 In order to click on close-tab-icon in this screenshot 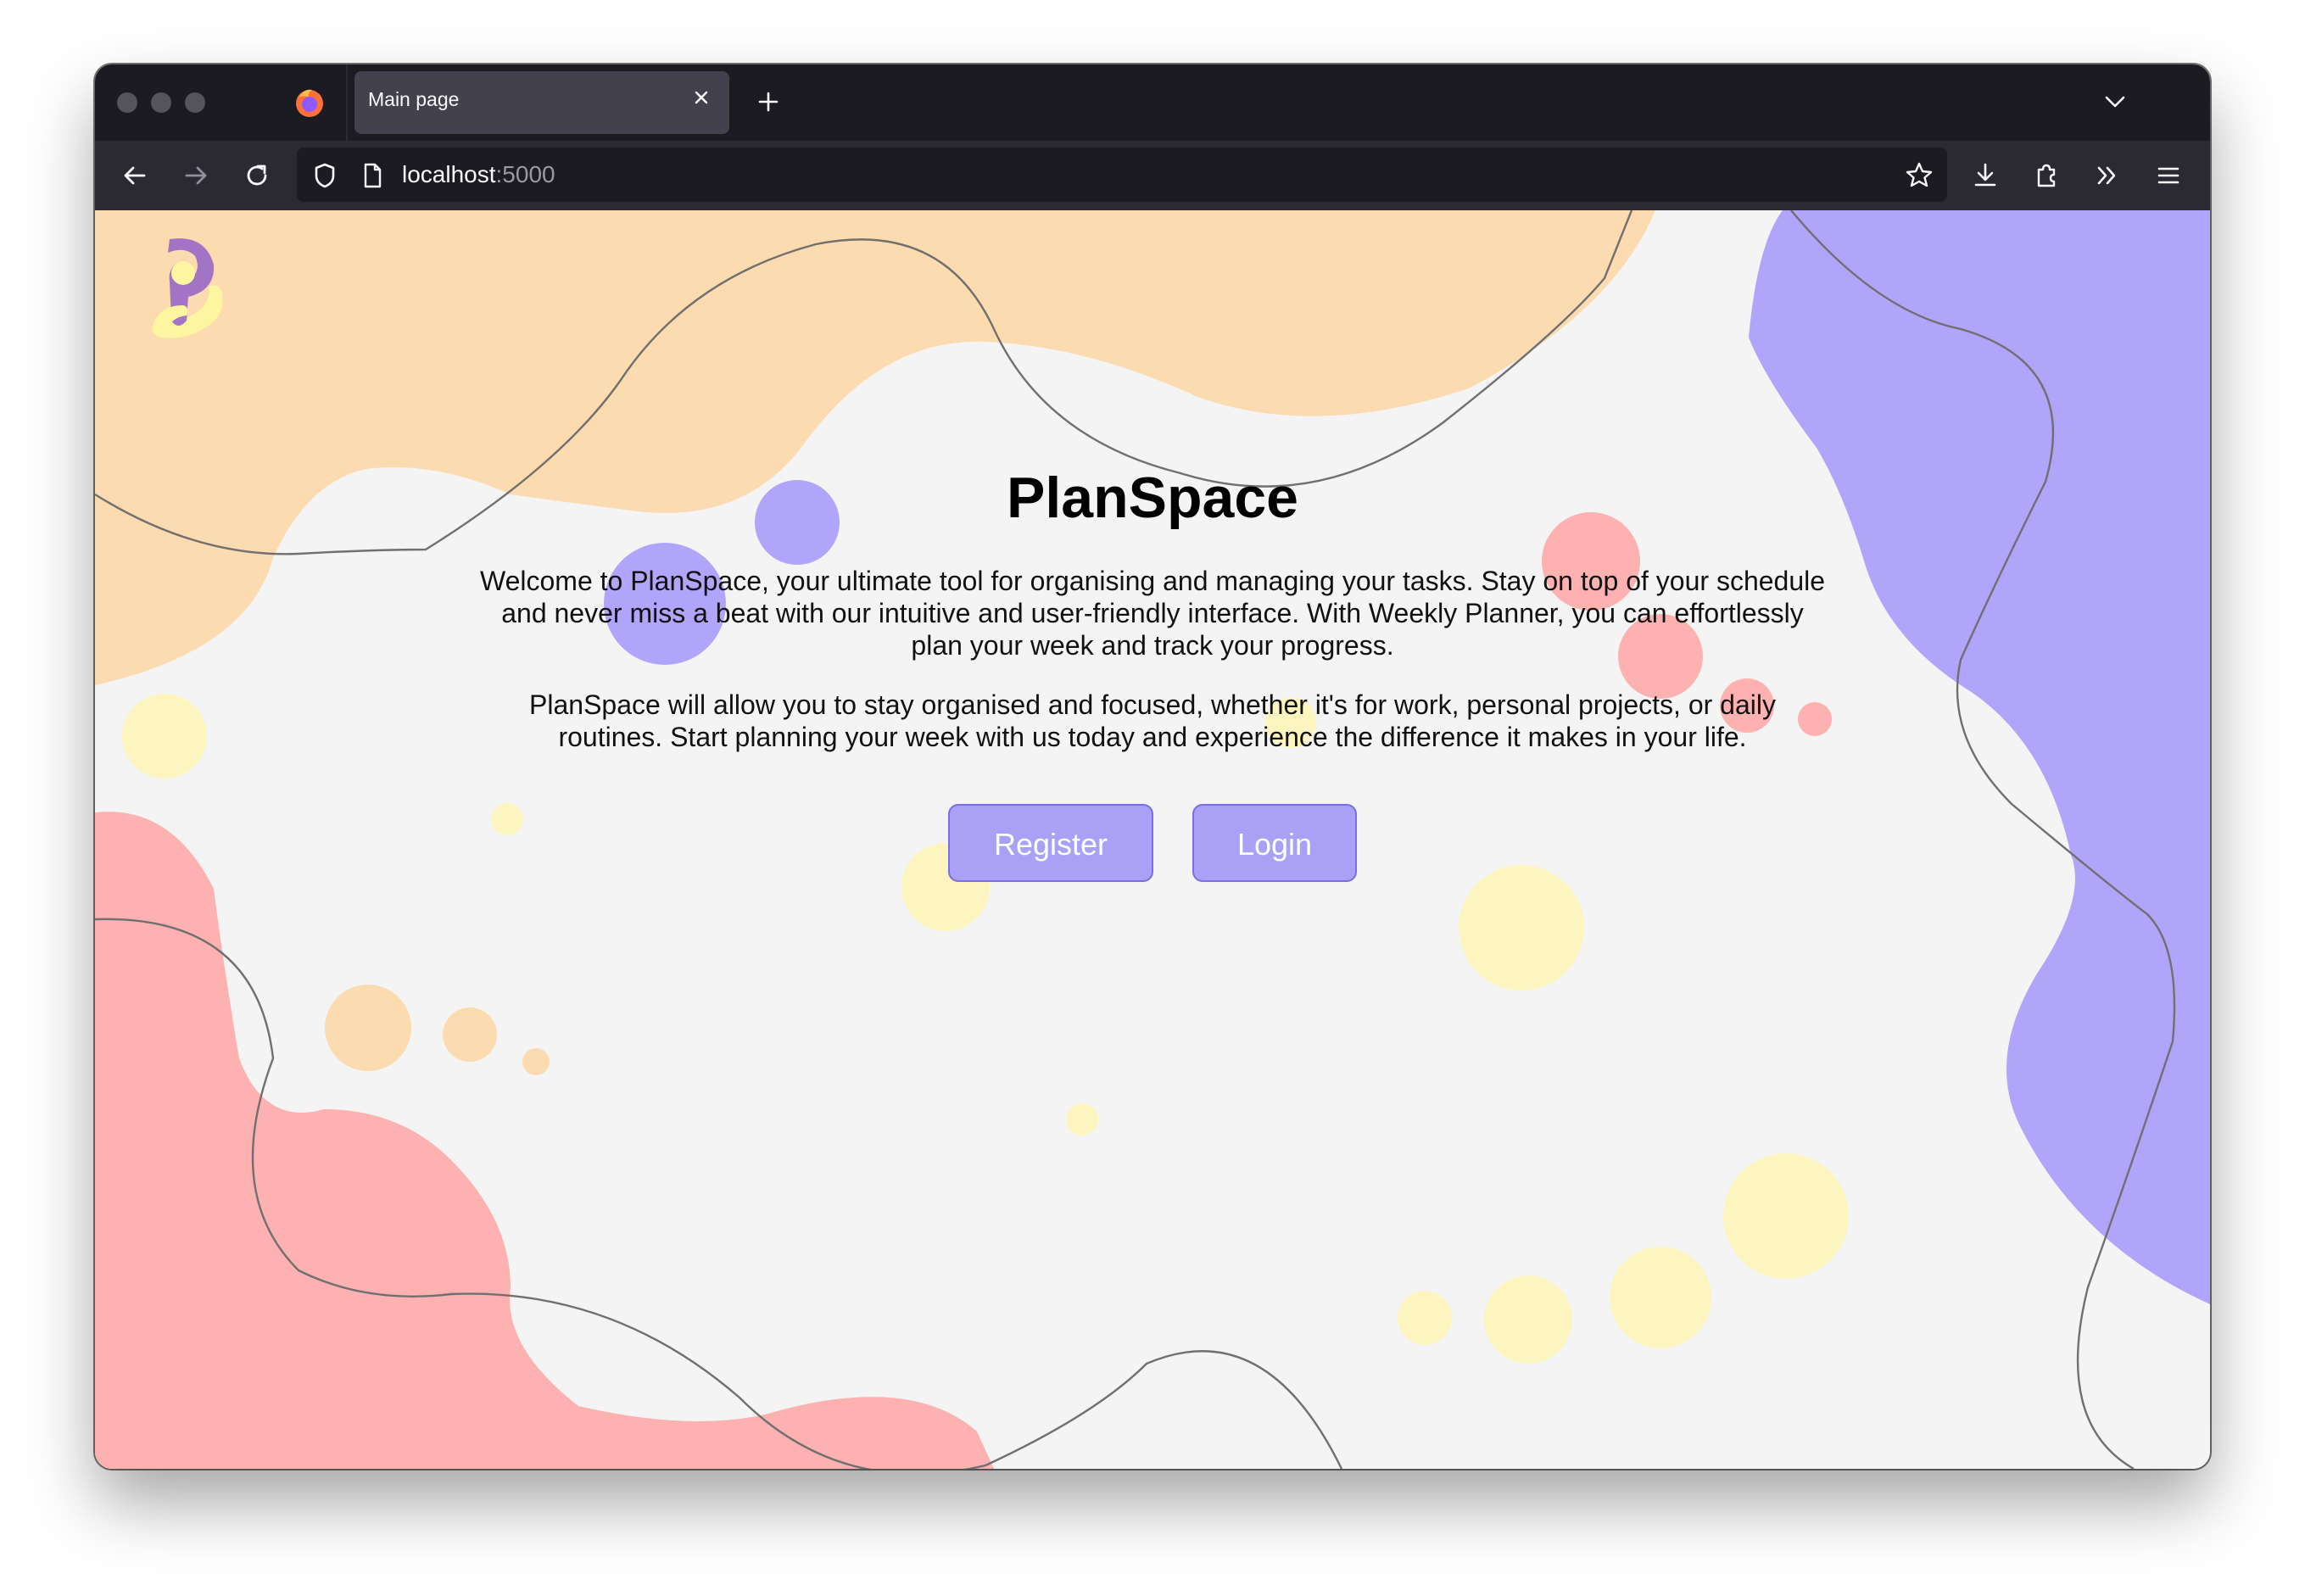, I will do `click(701, 97)`.